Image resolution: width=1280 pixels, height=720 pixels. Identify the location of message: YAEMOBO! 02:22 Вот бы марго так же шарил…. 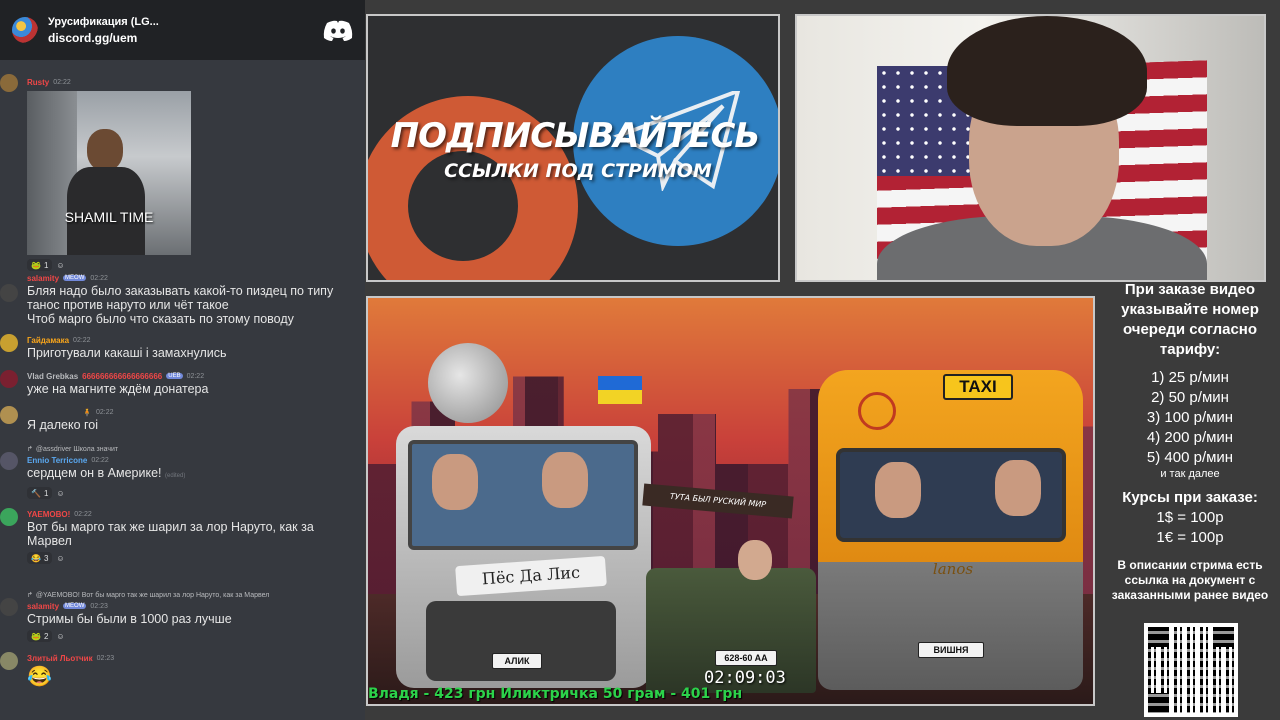
(182, 546).